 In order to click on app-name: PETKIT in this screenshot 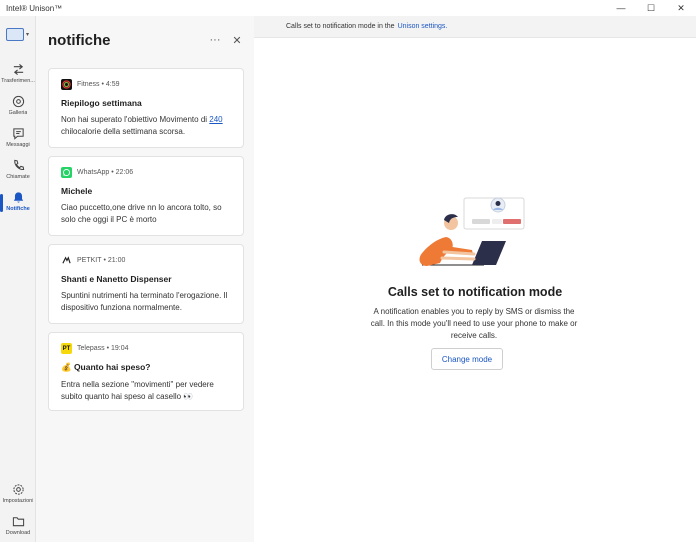, I will do `click(89, 260)`.